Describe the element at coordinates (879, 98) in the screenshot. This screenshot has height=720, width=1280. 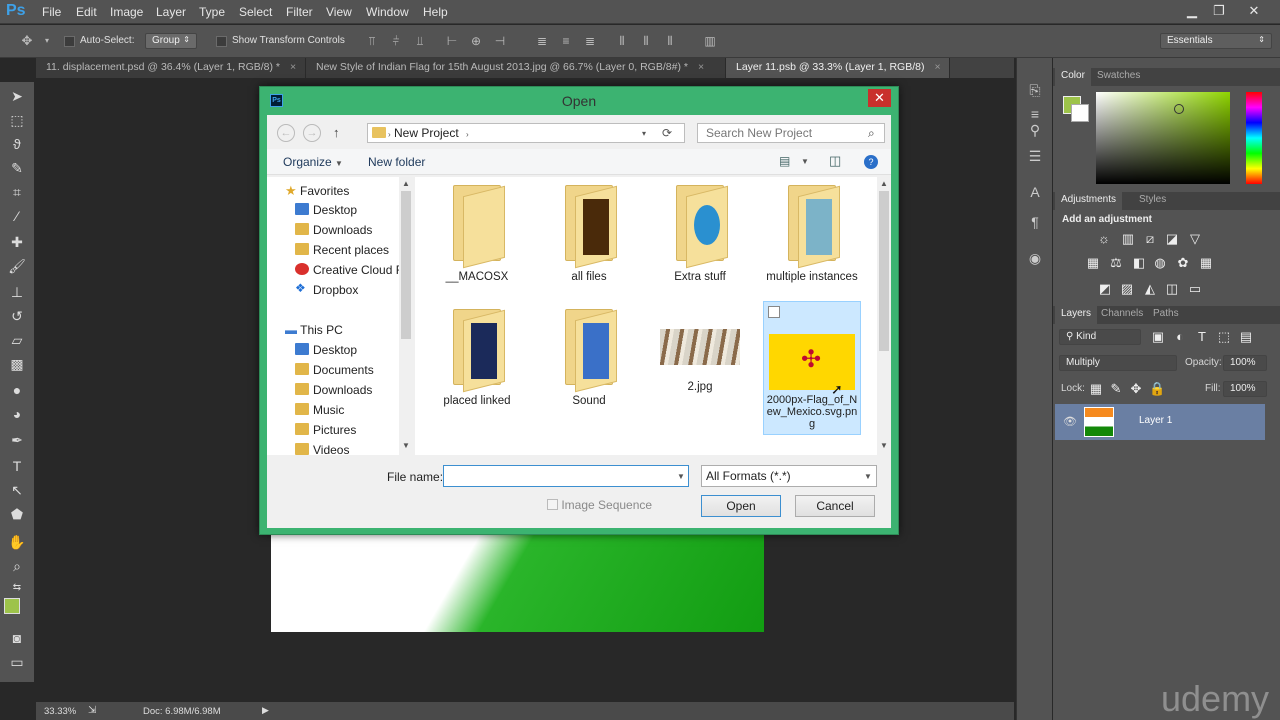
I see `dialog-close-button: ✕` at that location.